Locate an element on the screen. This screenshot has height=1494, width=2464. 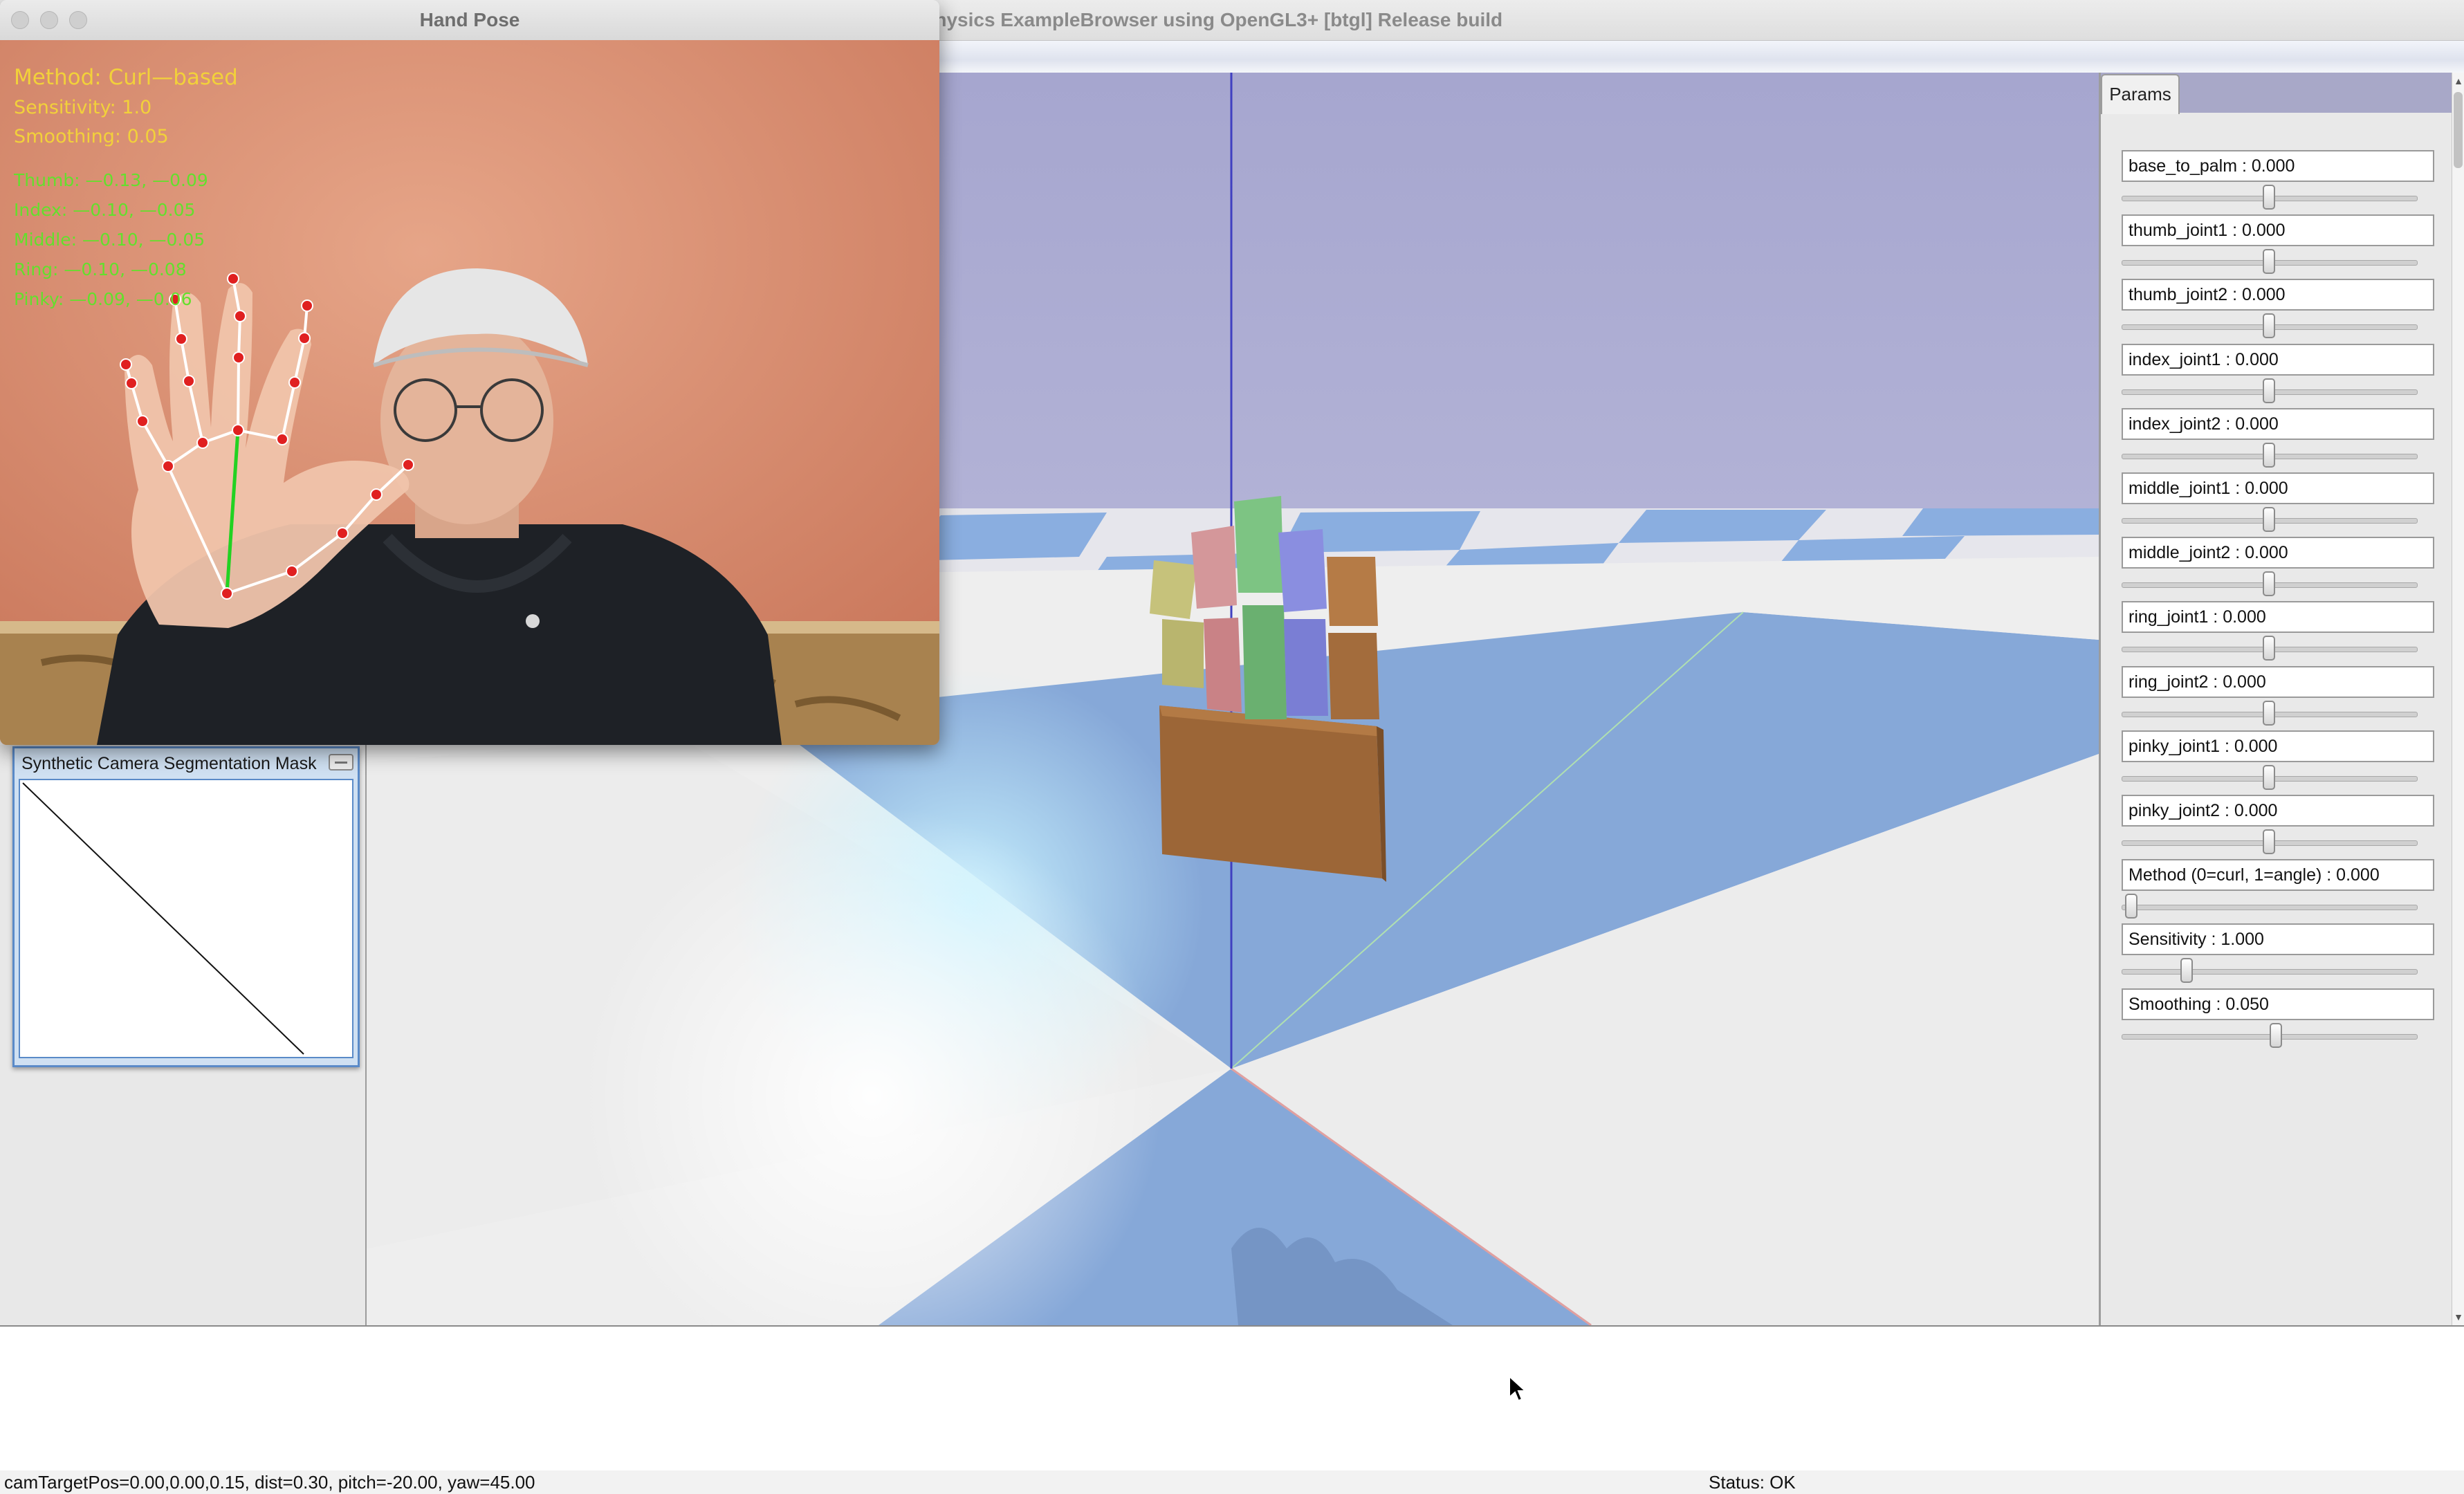
param-row: Sensitivity : 1.000 is located at coordinates (2287, 955).